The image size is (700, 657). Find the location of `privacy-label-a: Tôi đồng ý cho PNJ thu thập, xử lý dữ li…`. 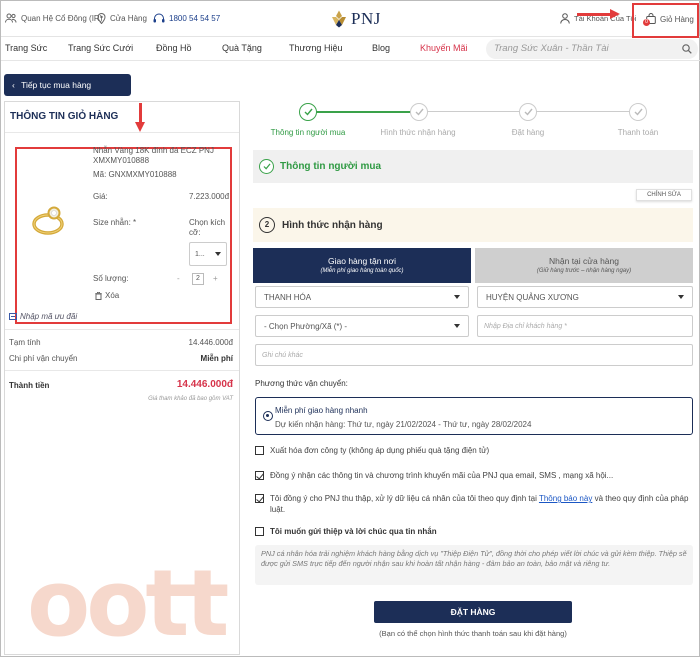

privacy-label-a: Tôi đồng ý cho PNJ thu thập, xử lý dữ li… is located at coordinates (403, 498).